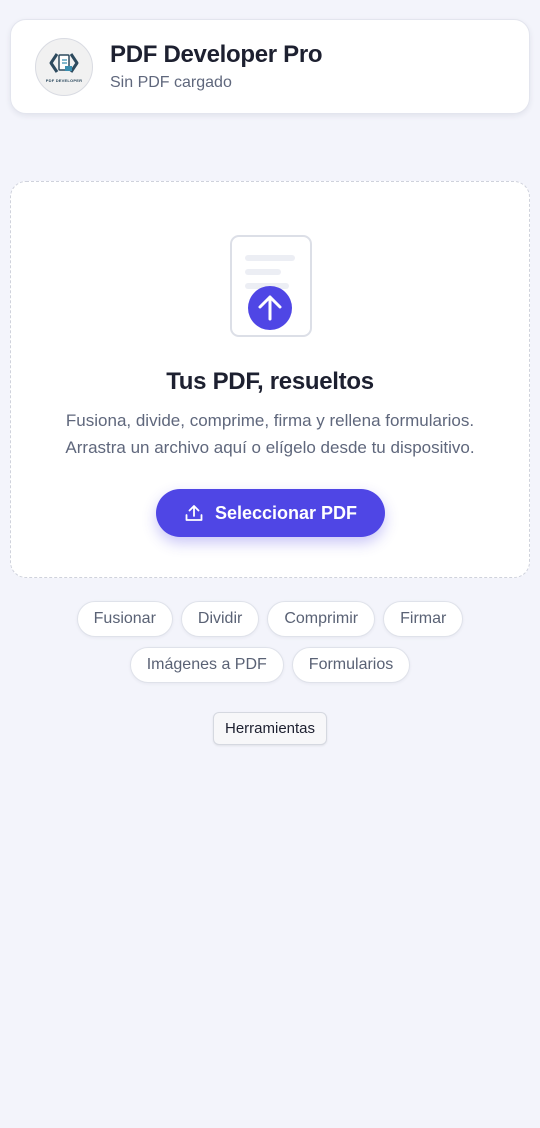  What do you see at coordinates (206, 665) in the screenshot?
I see `chip-imagenes-a-pdf: Imágenes a PDF` at bounding box center [206, 665].